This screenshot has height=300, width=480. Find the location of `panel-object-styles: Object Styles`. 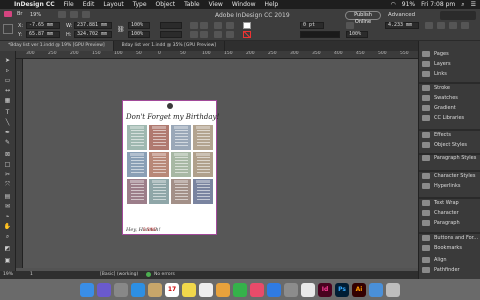

panel-object-styles: Object Styles is located at coordinates (449, 145).